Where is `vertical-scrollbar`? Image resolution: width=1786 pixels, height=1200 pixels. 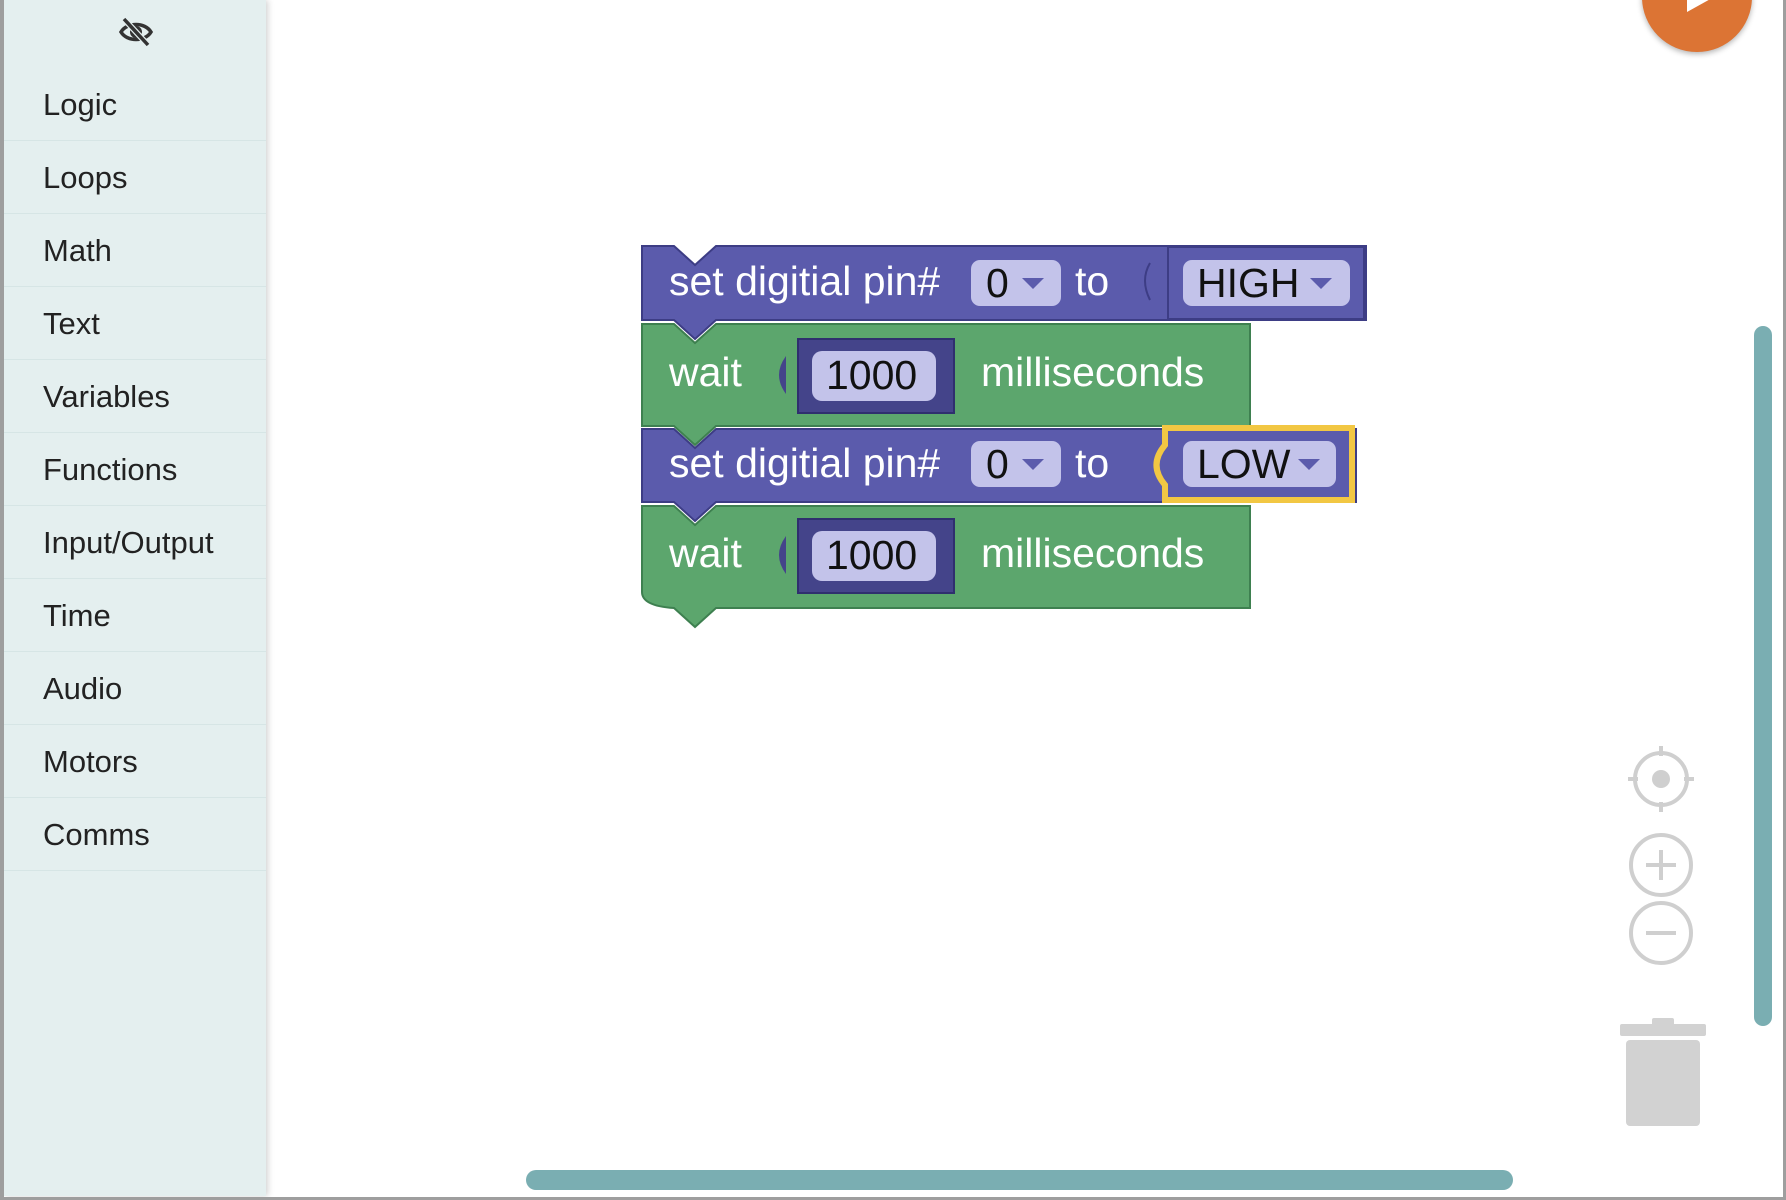 vertical-scrollbar is located at coordinates (1763, 676).